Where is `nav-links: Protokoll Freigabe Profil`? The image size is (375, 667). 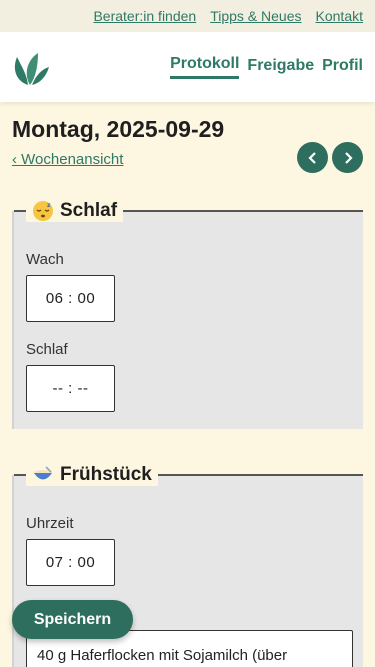
nav-links: Protokoll Freigabe Profil is located at coordinates (266, 67).